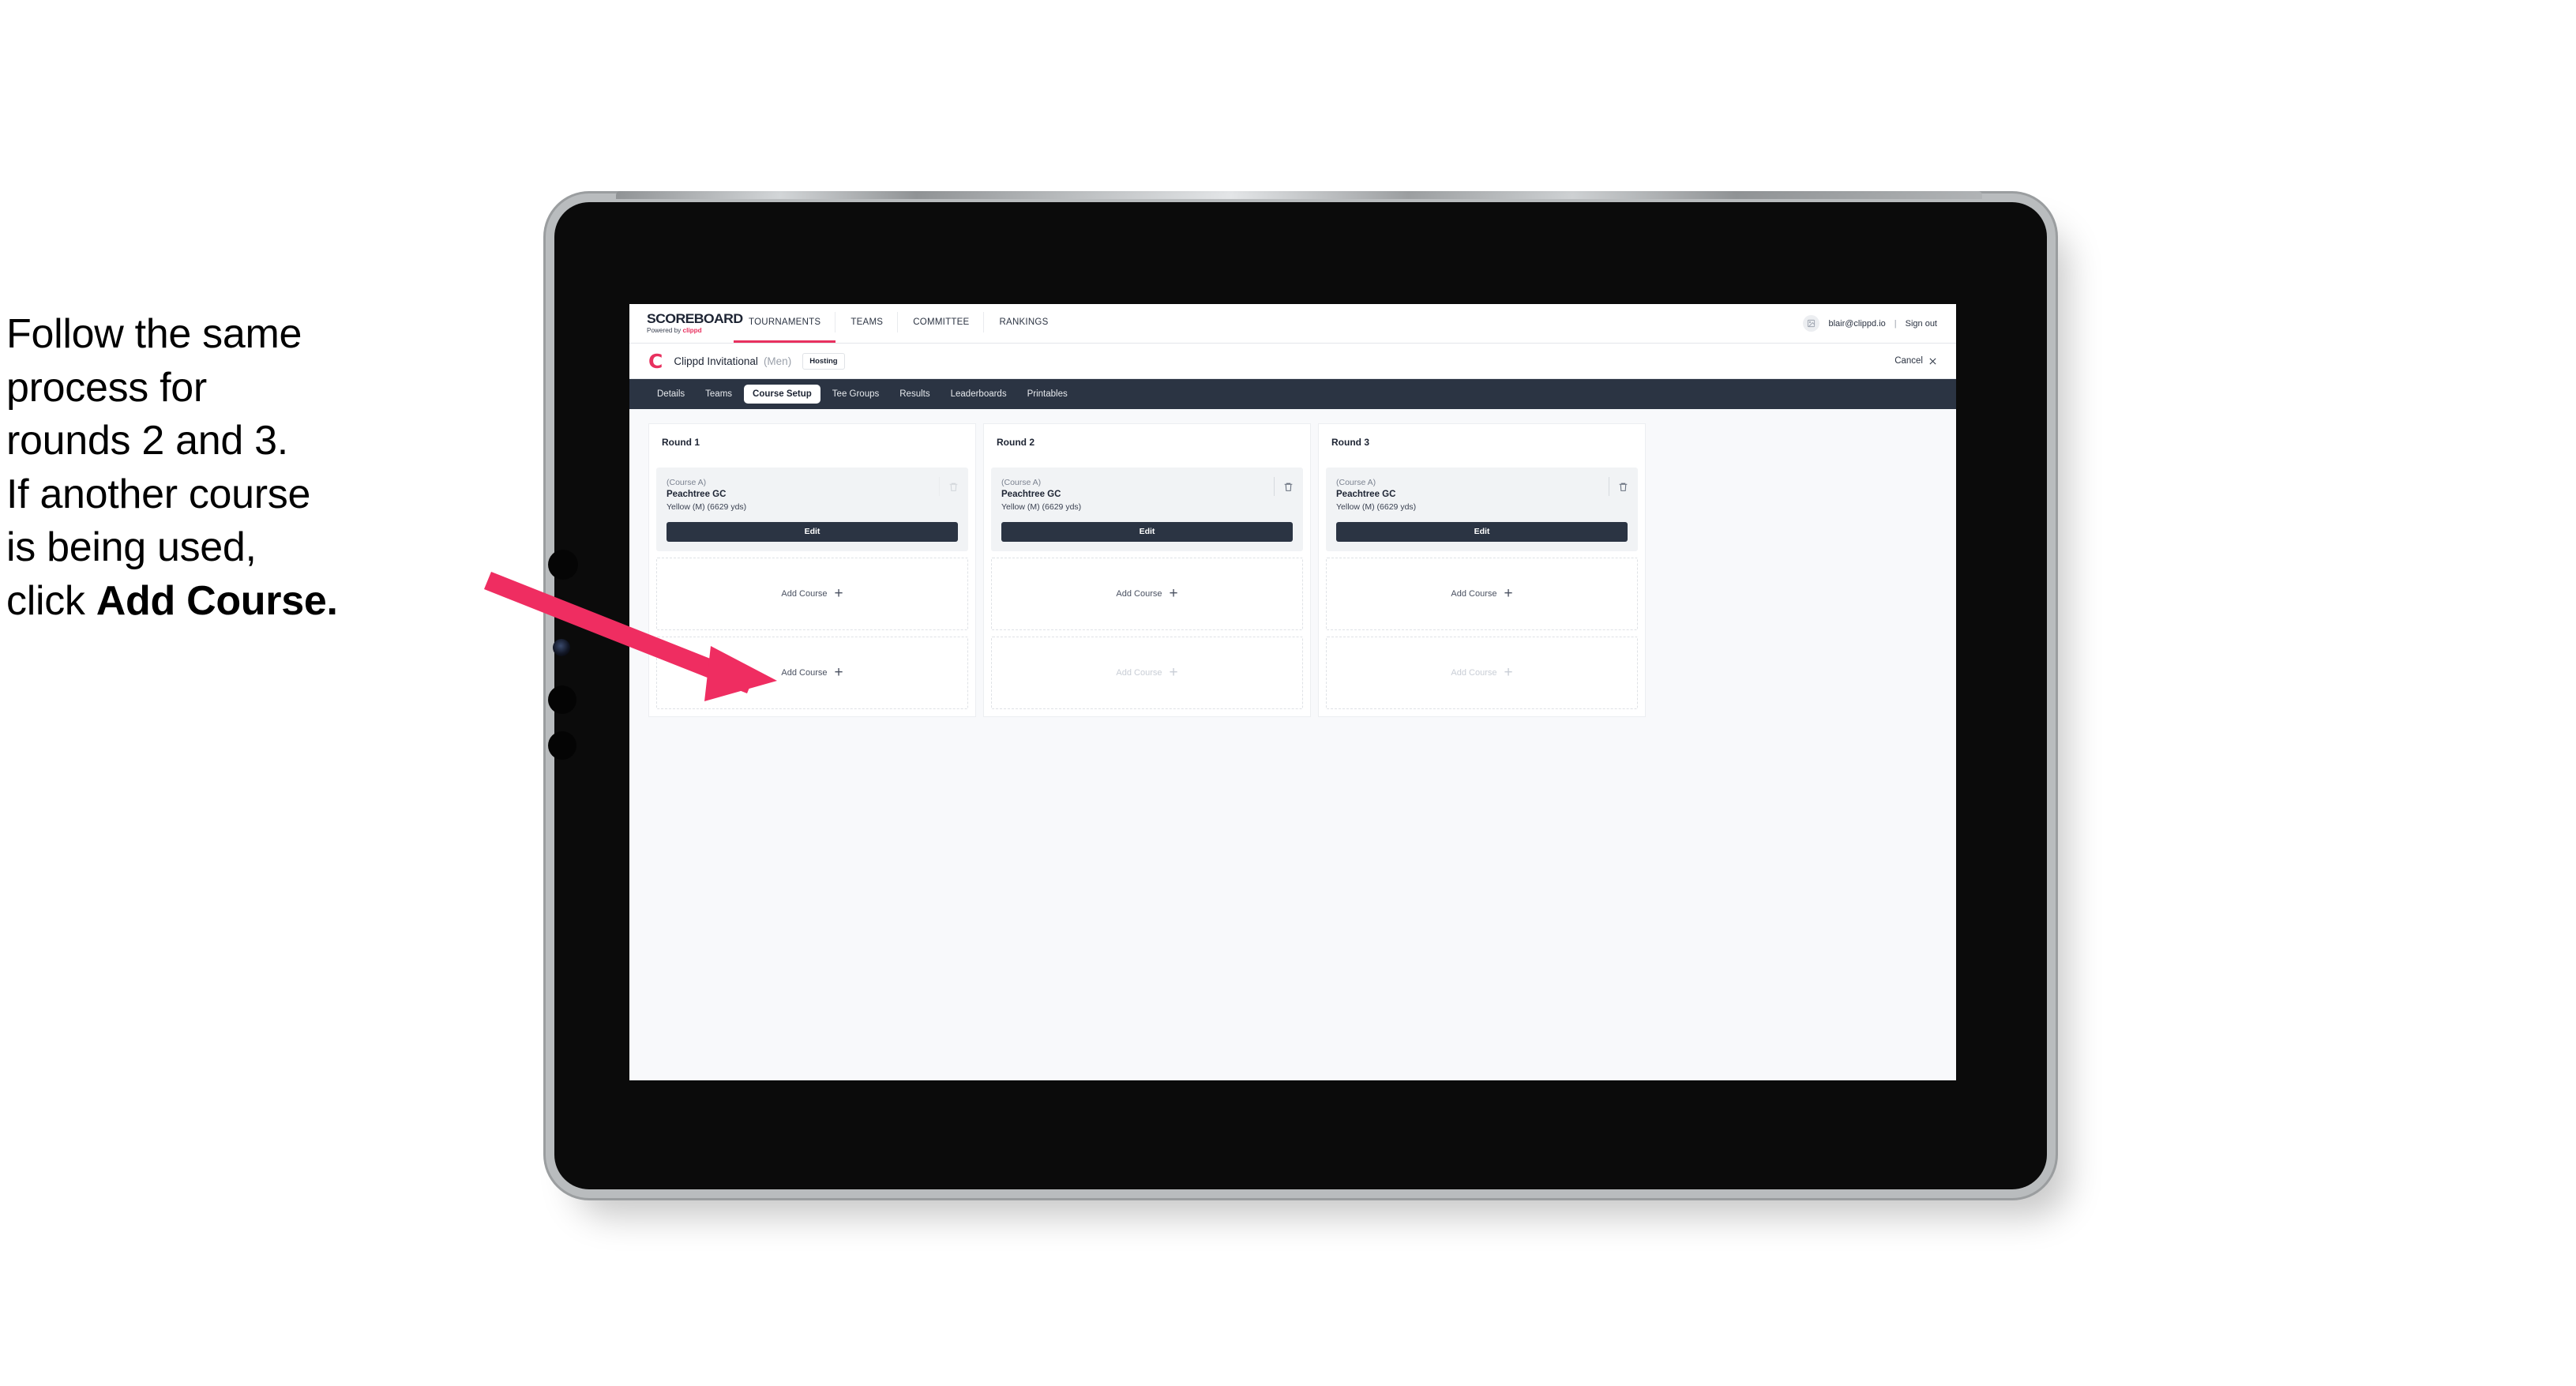 Image resolution: width=2576 pixels, height=1386 pixels. Describe the element at coordinates (1299, 195) in the screenshot. I see `tablet-top-edge` at that location.